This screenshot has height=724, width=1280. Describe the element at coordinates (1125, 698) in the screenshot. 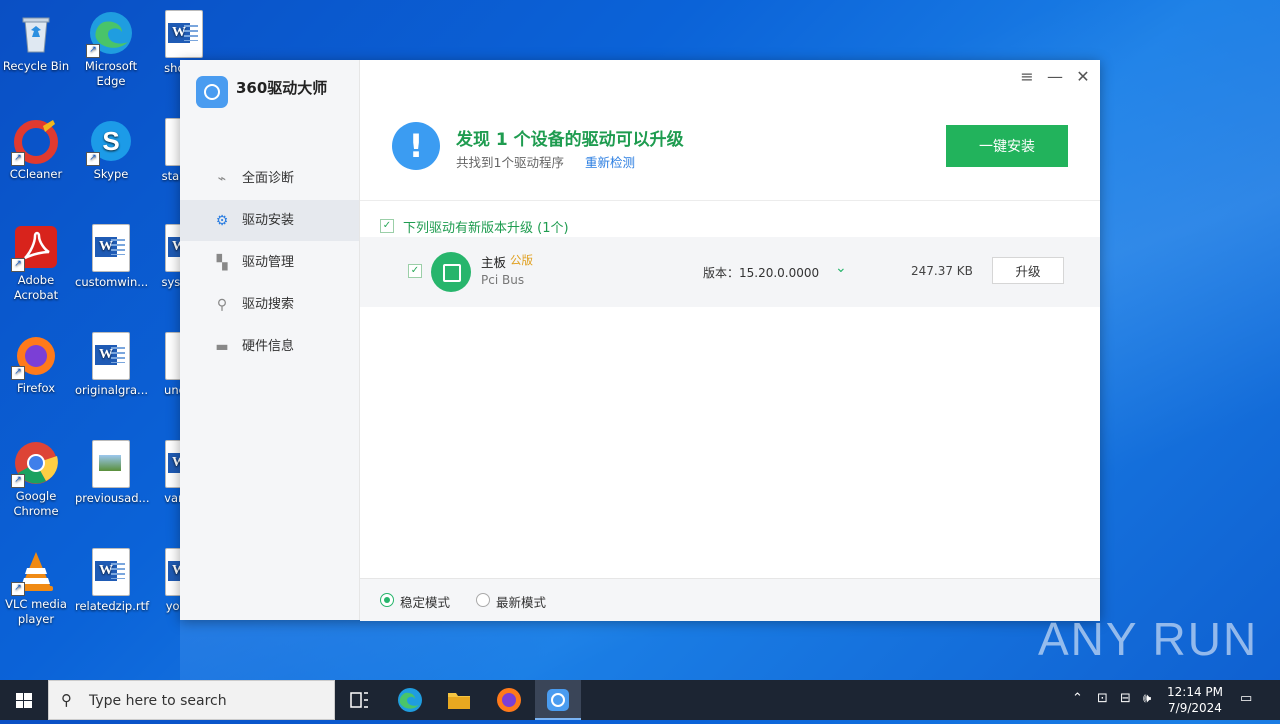

I see `network-icon: ⊟` at that location.